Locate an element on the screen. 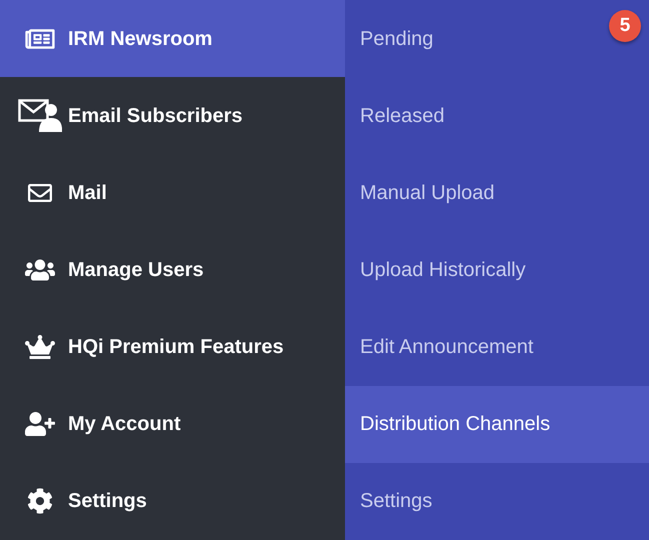 The image size is (649, 540). user-plus-icon is located at coordinates (40, 424).